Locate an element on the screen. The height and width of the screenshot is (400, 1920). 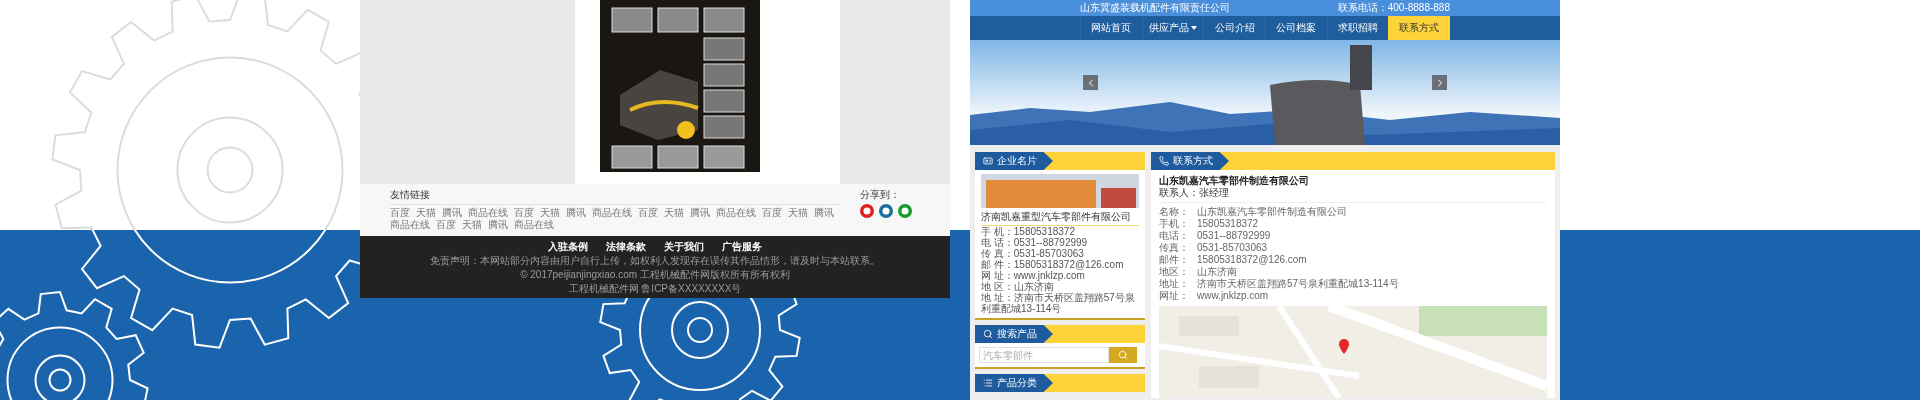
contact-label: 邮件： is located at coordinates (1174, 260).